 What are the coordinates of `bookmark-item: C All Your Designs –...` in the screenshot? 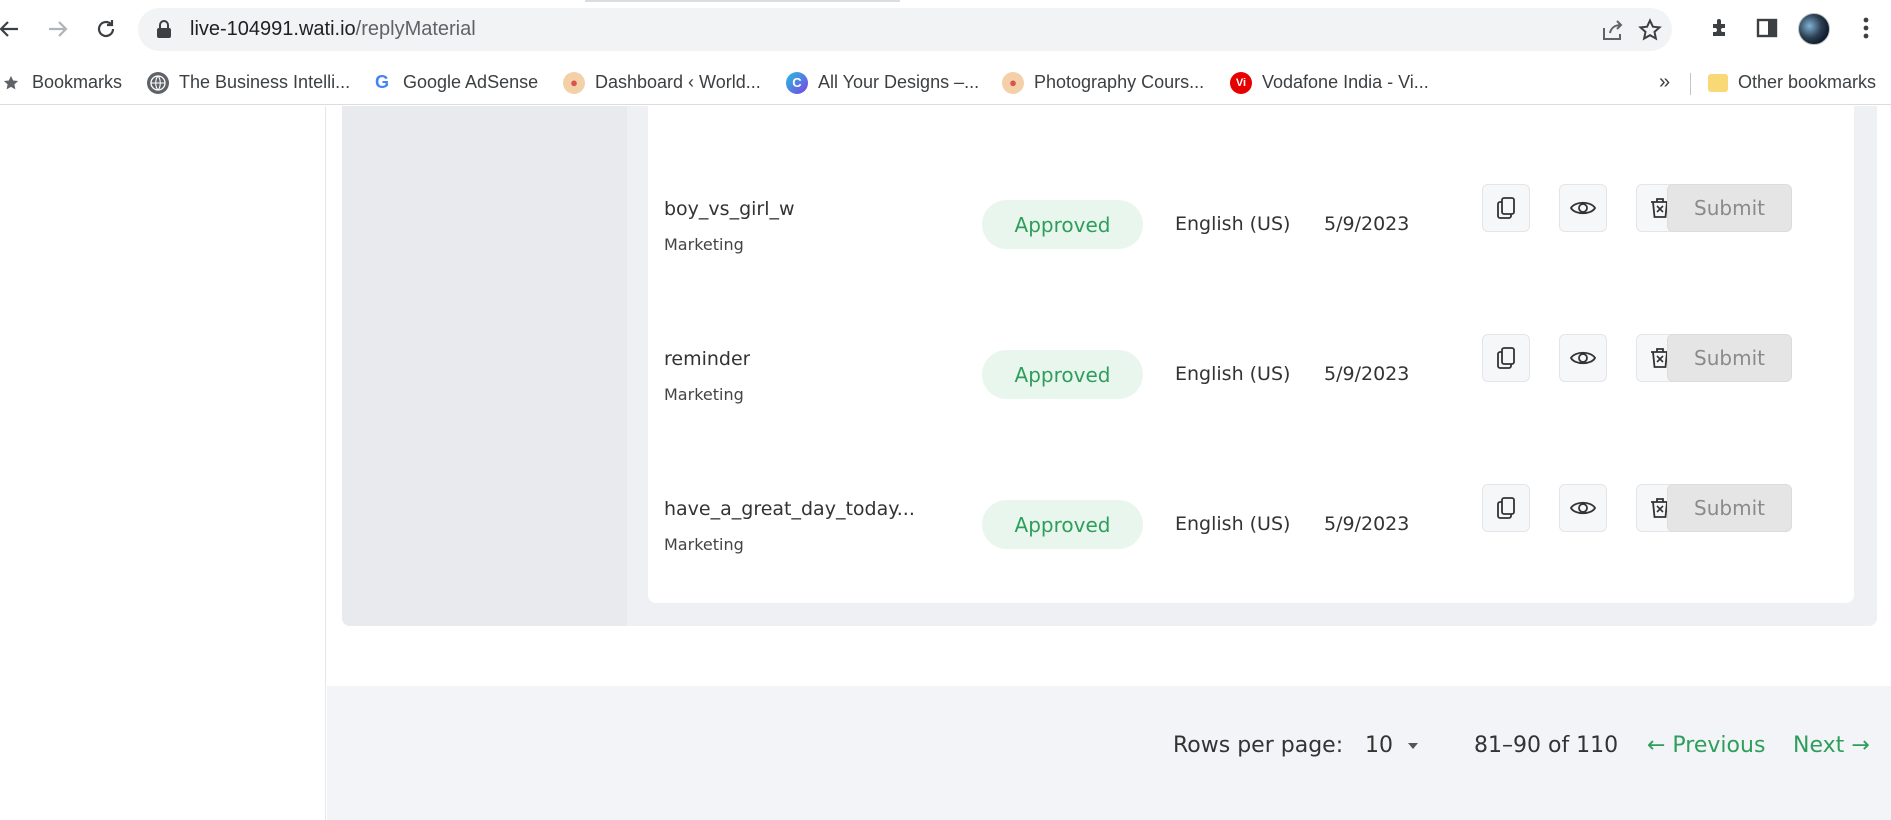 It's located at (882, 82).